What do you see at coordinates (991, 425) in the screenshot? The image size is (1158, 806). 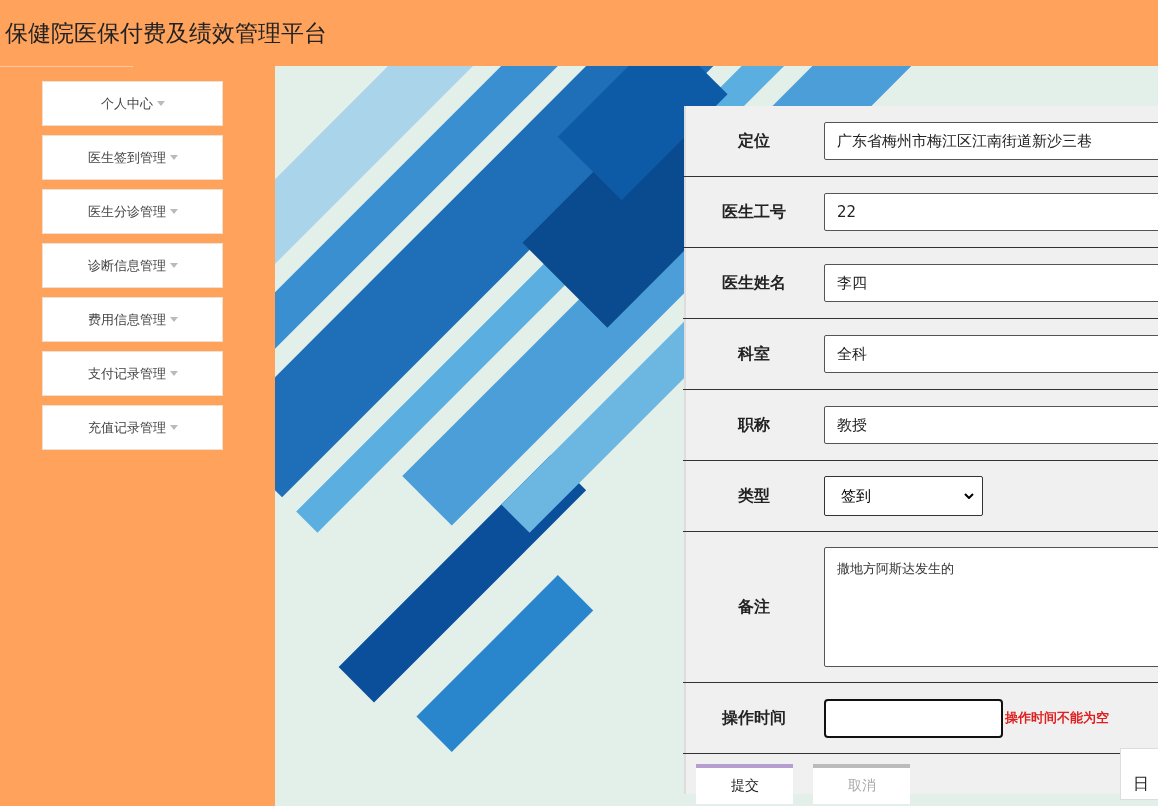 I see `text-field: 教授` at bounding box center [991, 425].